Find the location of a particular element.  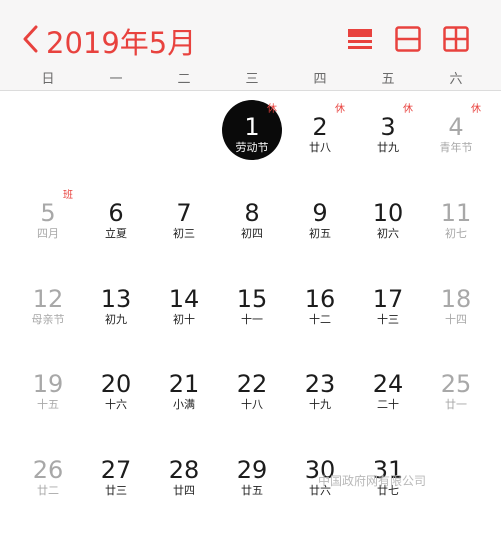

day-view-button is located at coordinates (408, 39).